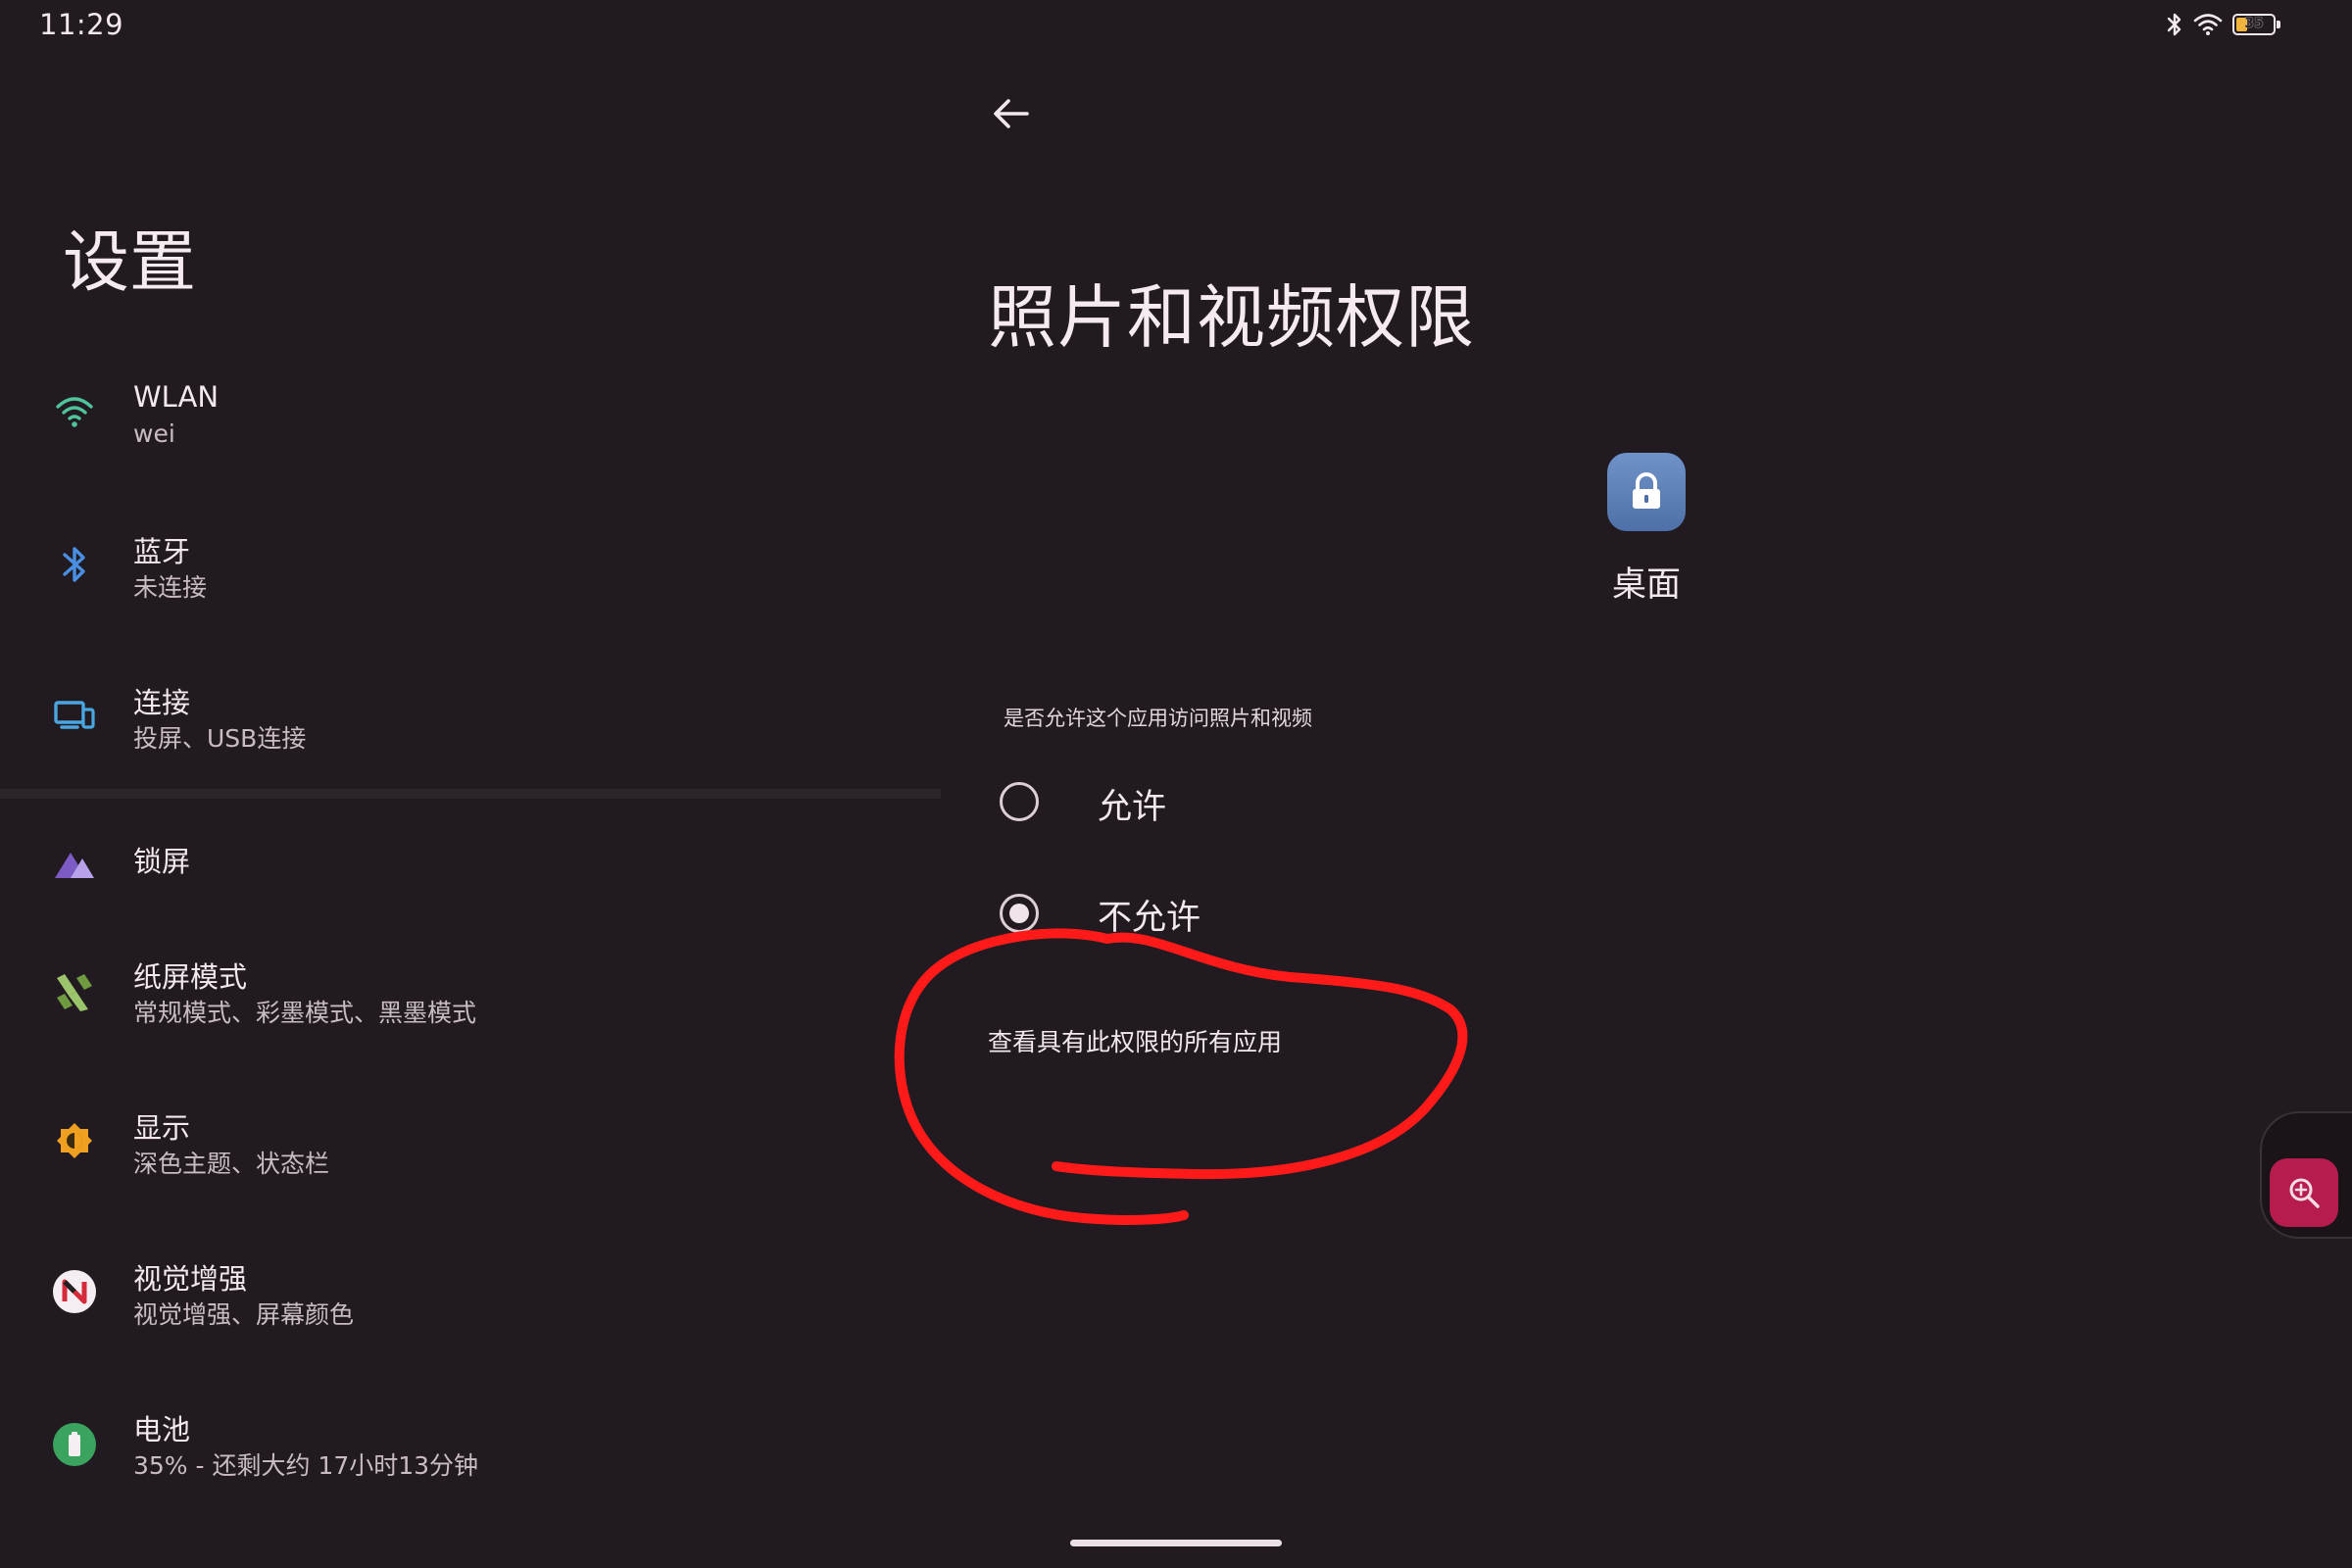 Image resolution: width=2352 pixels, height=1568 pixels. I want to click on app-name: 桌面, so click(1646, 585).